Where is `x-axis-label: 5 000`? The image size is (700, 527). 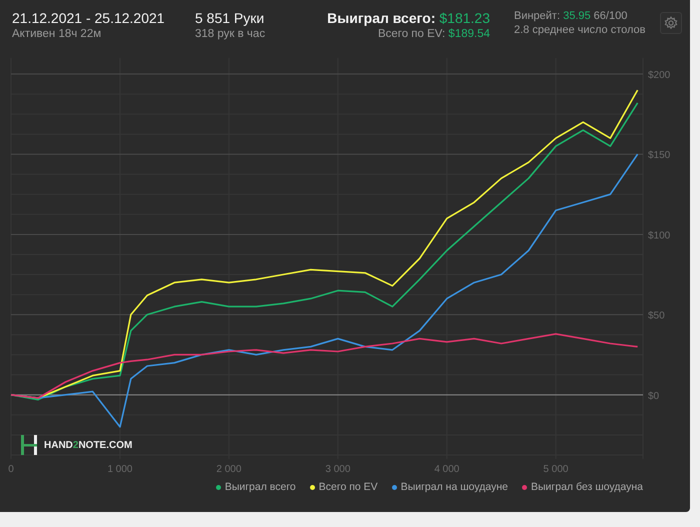 x-axis-label: 5 000 is located at coordinates (555, 469).